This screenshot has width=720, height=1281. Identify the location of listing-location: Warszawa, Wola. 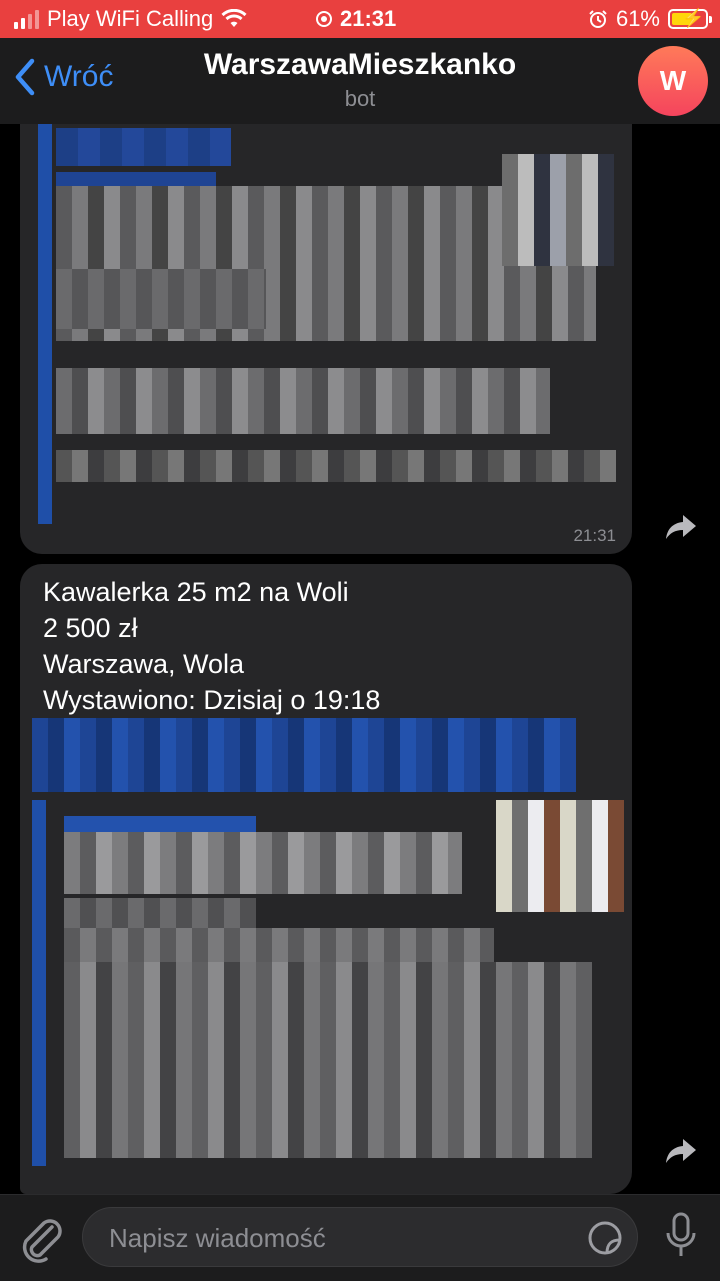
(144, 664).